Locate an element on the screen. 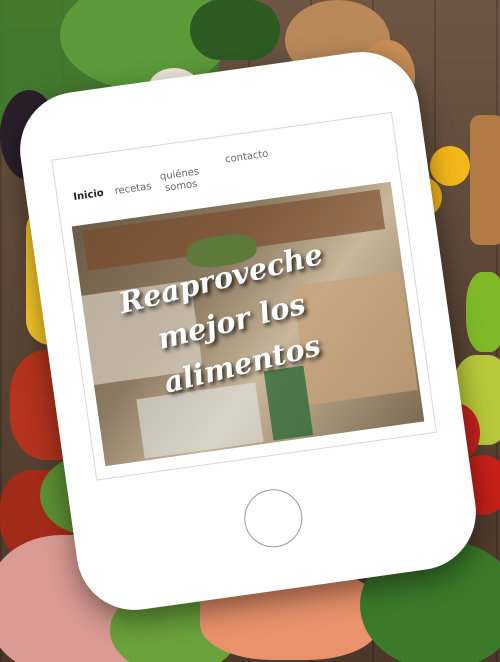  nav-item-inicio: Inicio is located at coordinates (88, 196).